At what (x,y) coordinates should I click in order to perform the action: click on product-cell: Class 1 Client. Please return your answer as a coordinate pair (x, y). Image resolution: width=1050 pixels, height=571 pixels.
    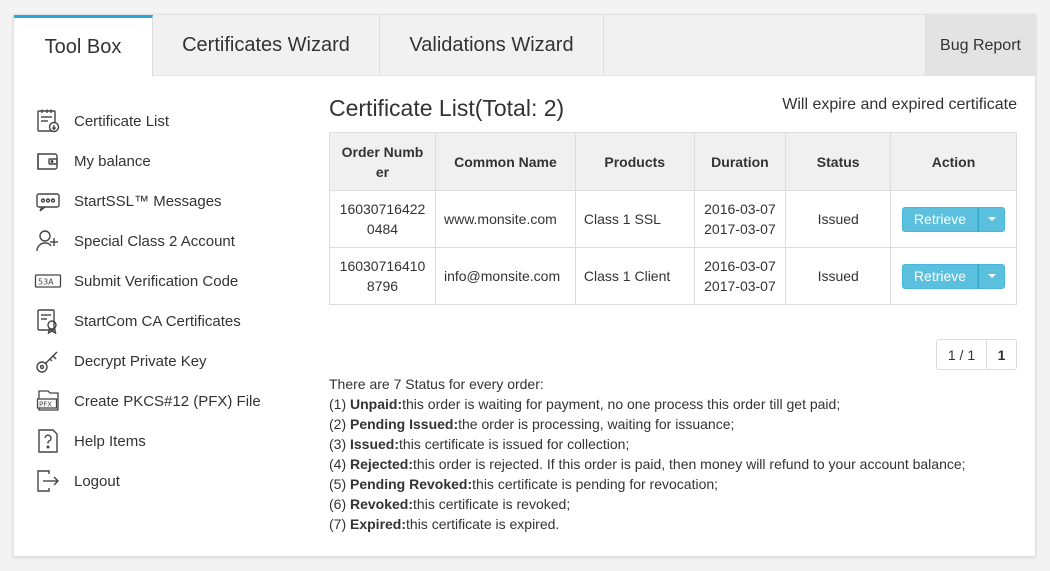
    Looking at the image, I should click on (634, 276).